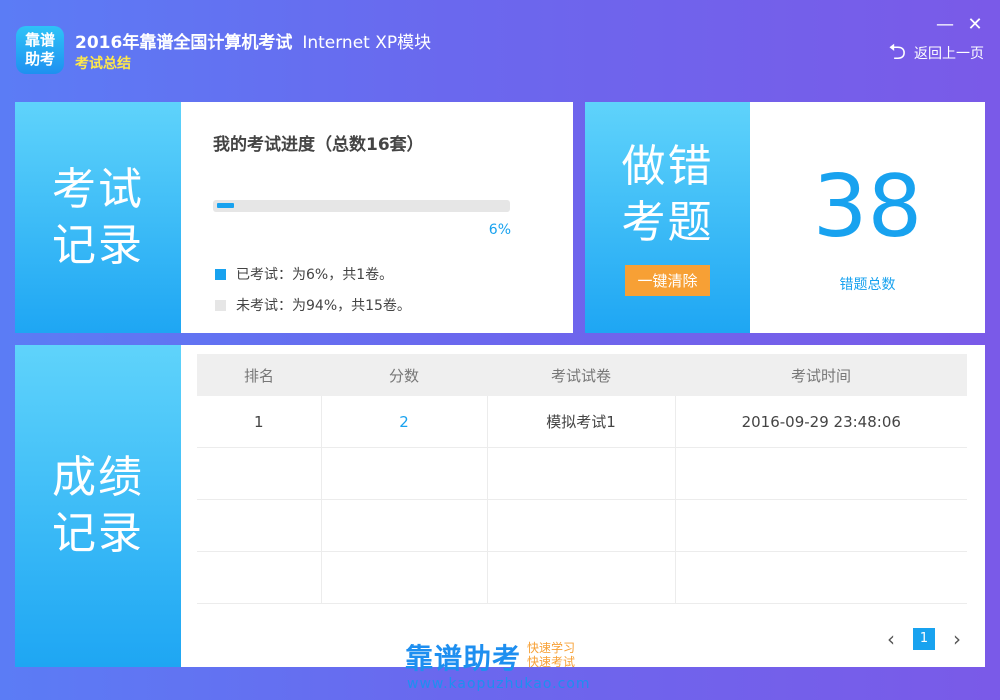  What do you see at coordinates (867, 207) in the screenshot?
I see `wrong-count: 38` at bounding box center [867, 207].